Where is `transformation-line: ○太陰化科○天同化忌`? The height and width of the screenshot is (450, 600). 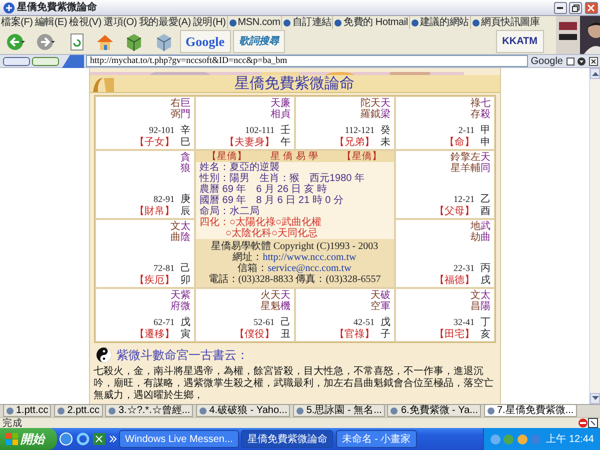 transformation-line: ○太陰化科○天同化忌 is located at coordinates (271, 234).